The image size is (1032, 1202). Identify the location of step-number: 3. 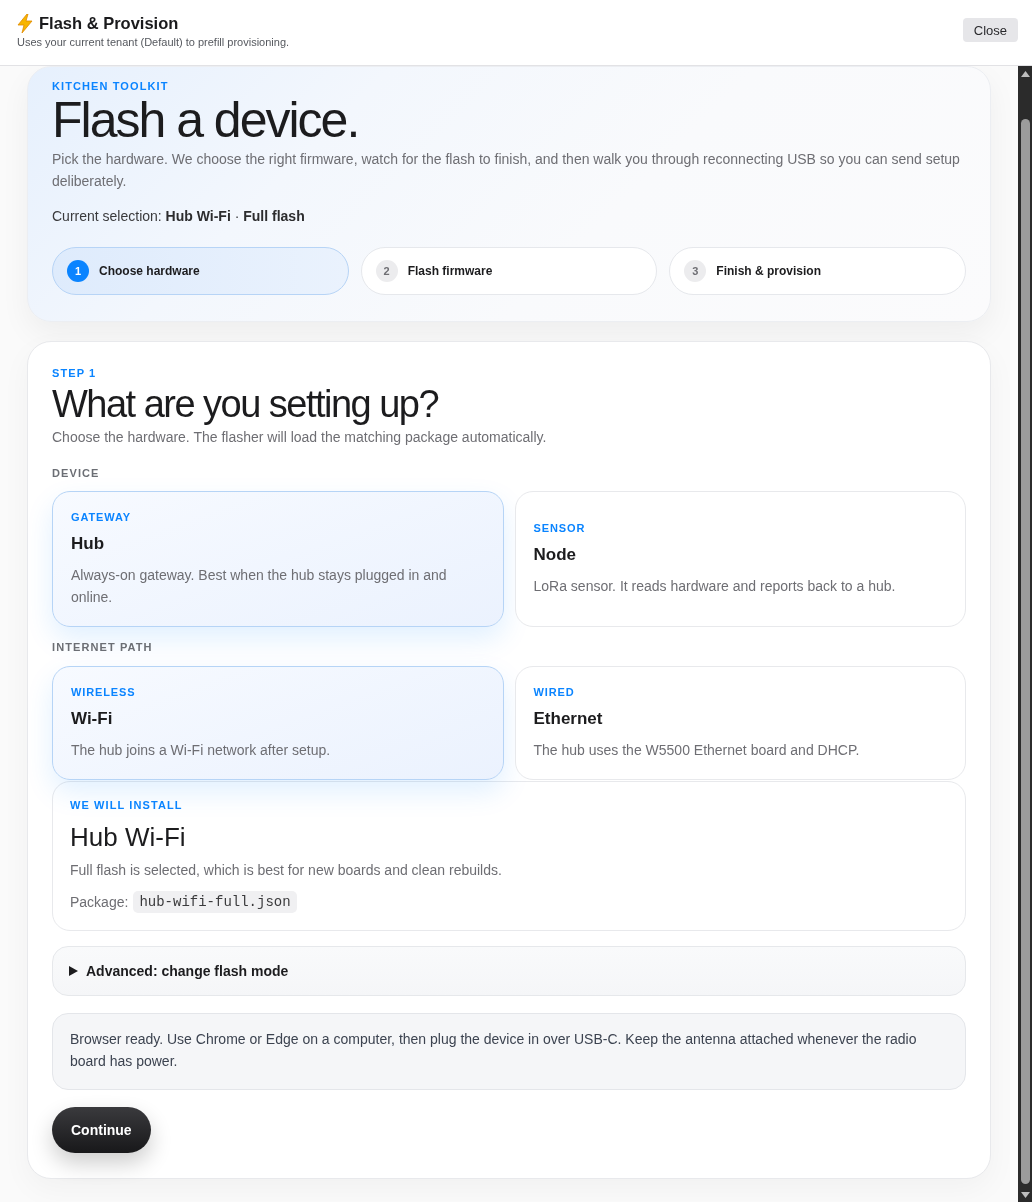
(695, 271).